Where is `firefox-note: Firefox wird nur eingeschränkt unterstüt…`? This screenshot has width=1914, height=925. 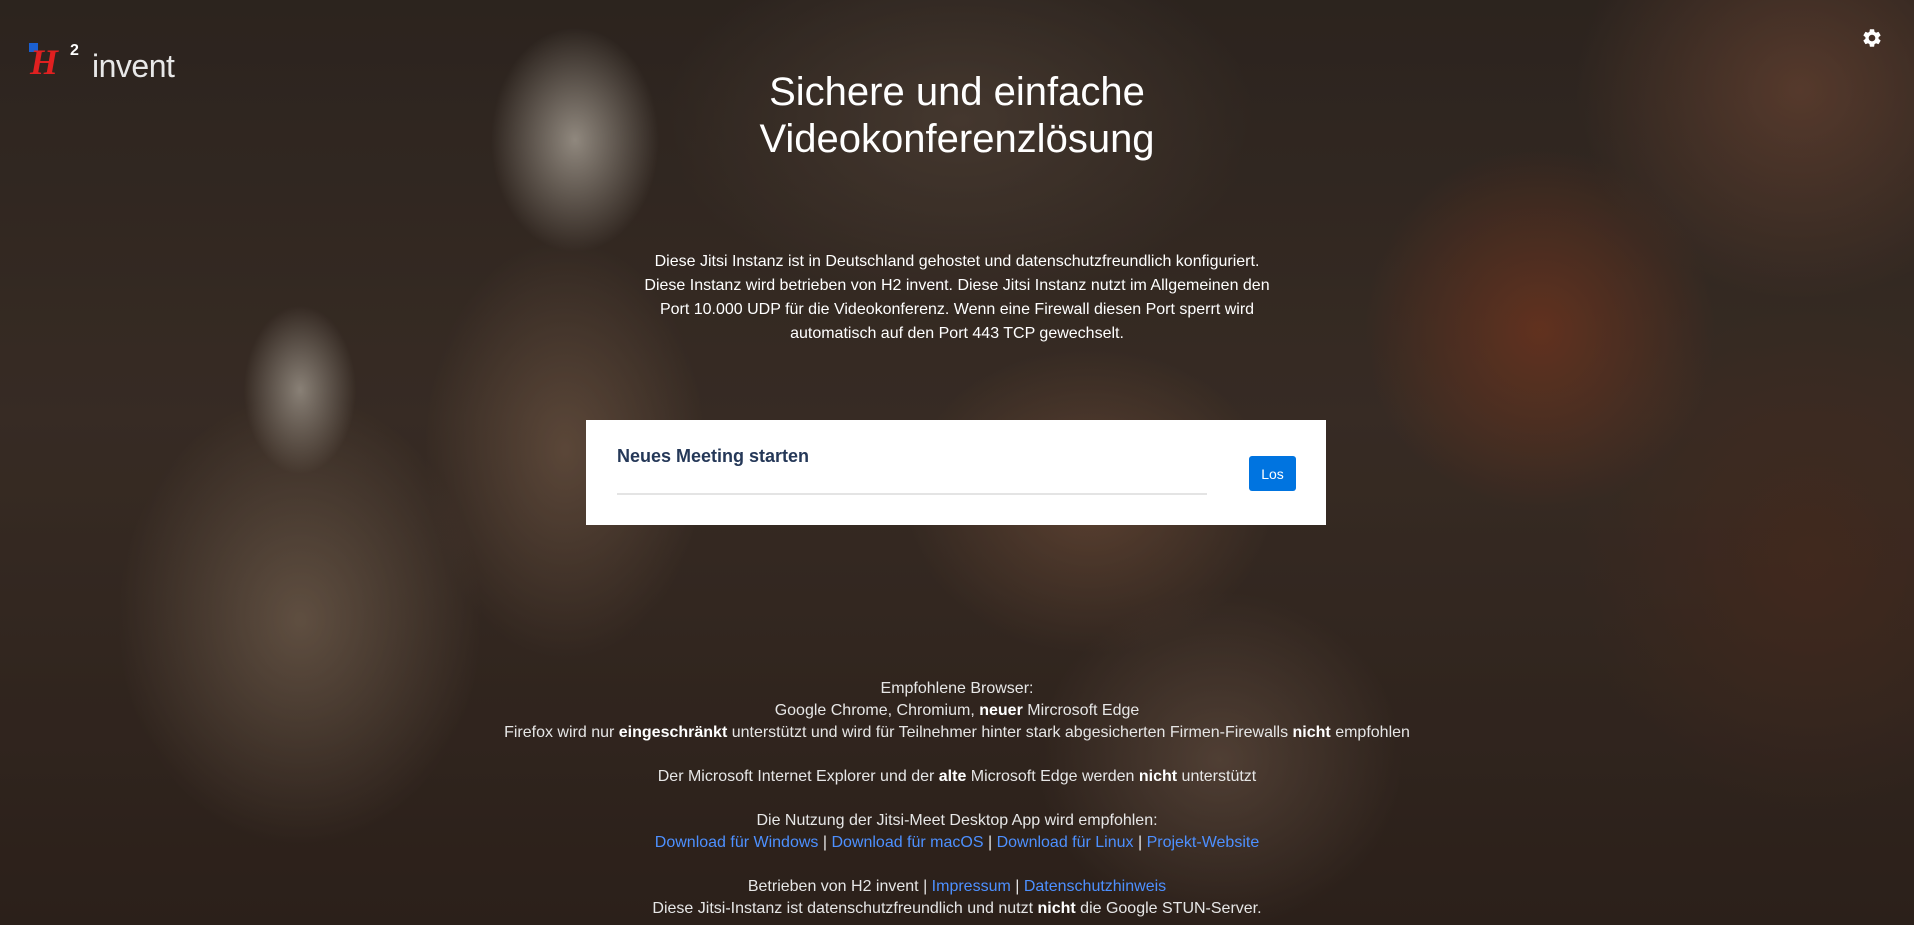 firefox-note: Firefox wird nur eingeschränkt unterstüt… is located at coordinates (957, 733).